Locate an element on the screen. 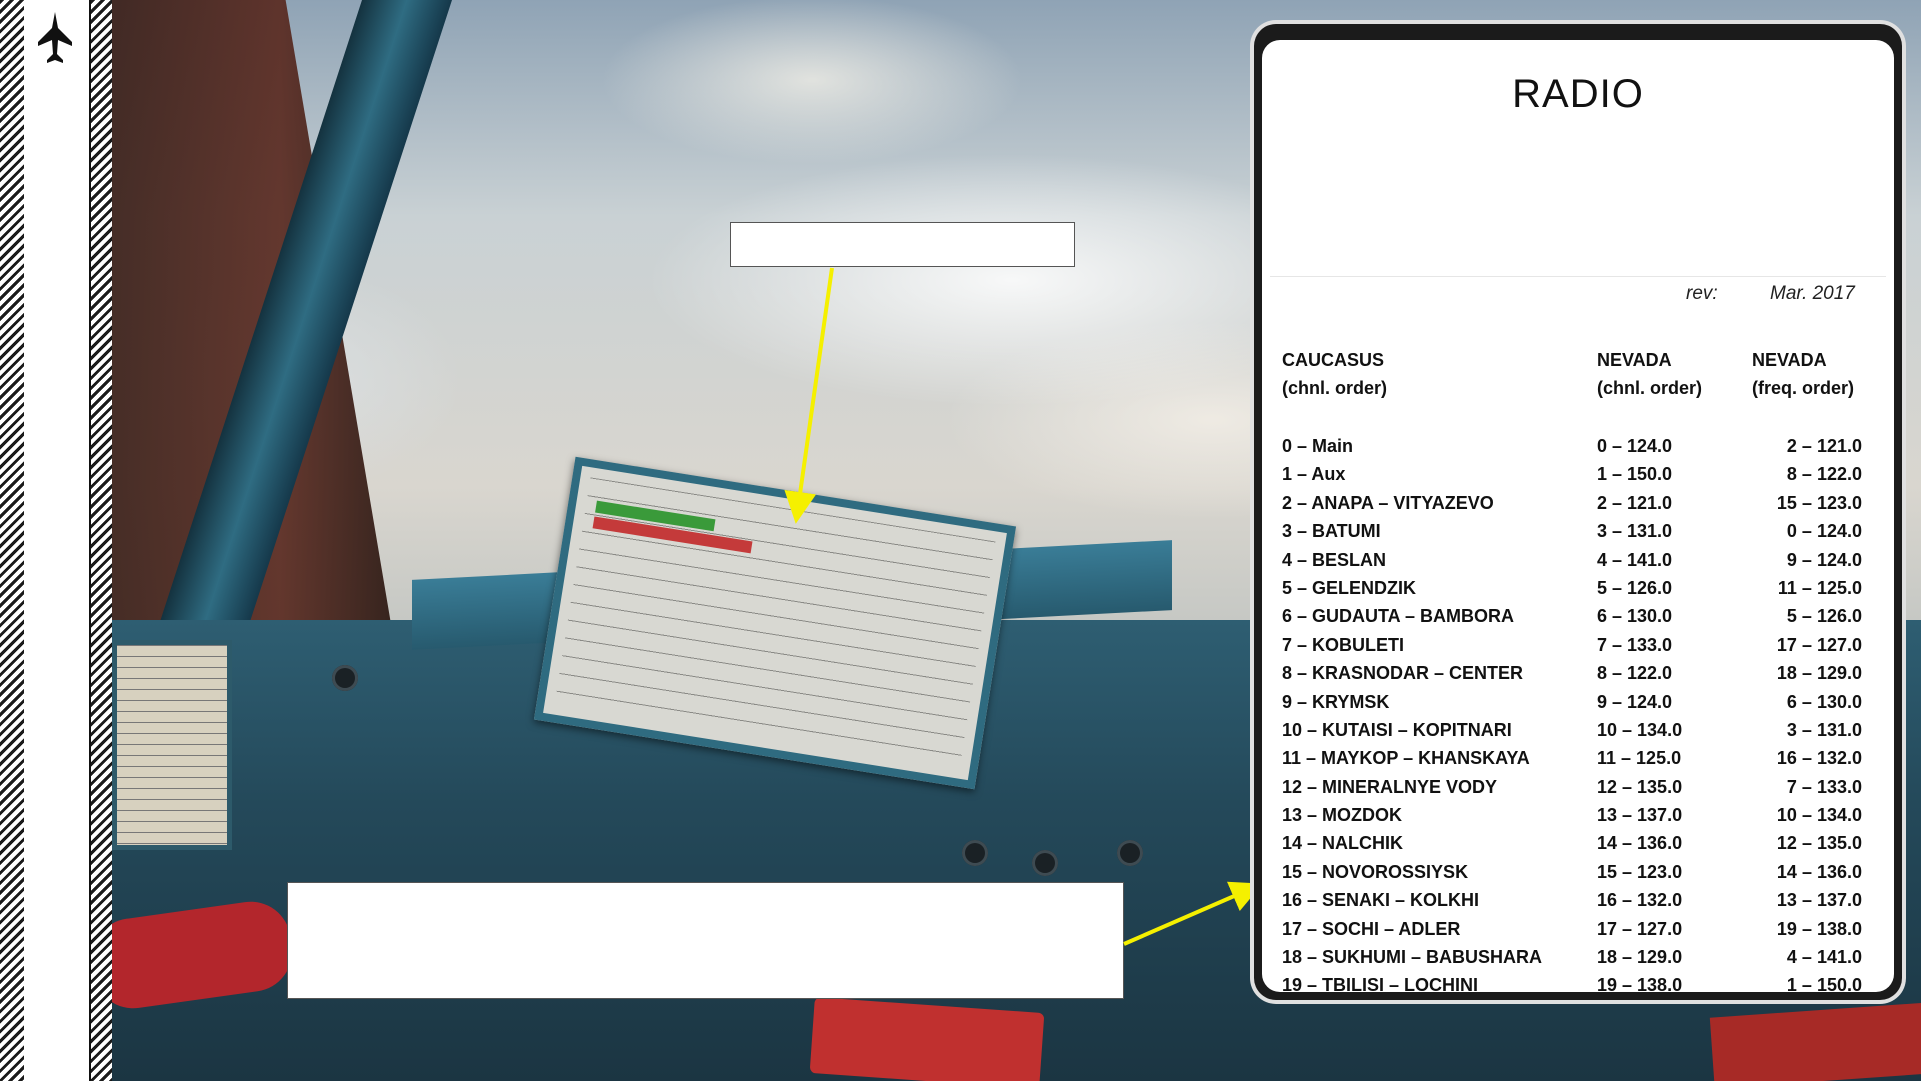  hatch-stripe-left is located at coordinates (12, 540).